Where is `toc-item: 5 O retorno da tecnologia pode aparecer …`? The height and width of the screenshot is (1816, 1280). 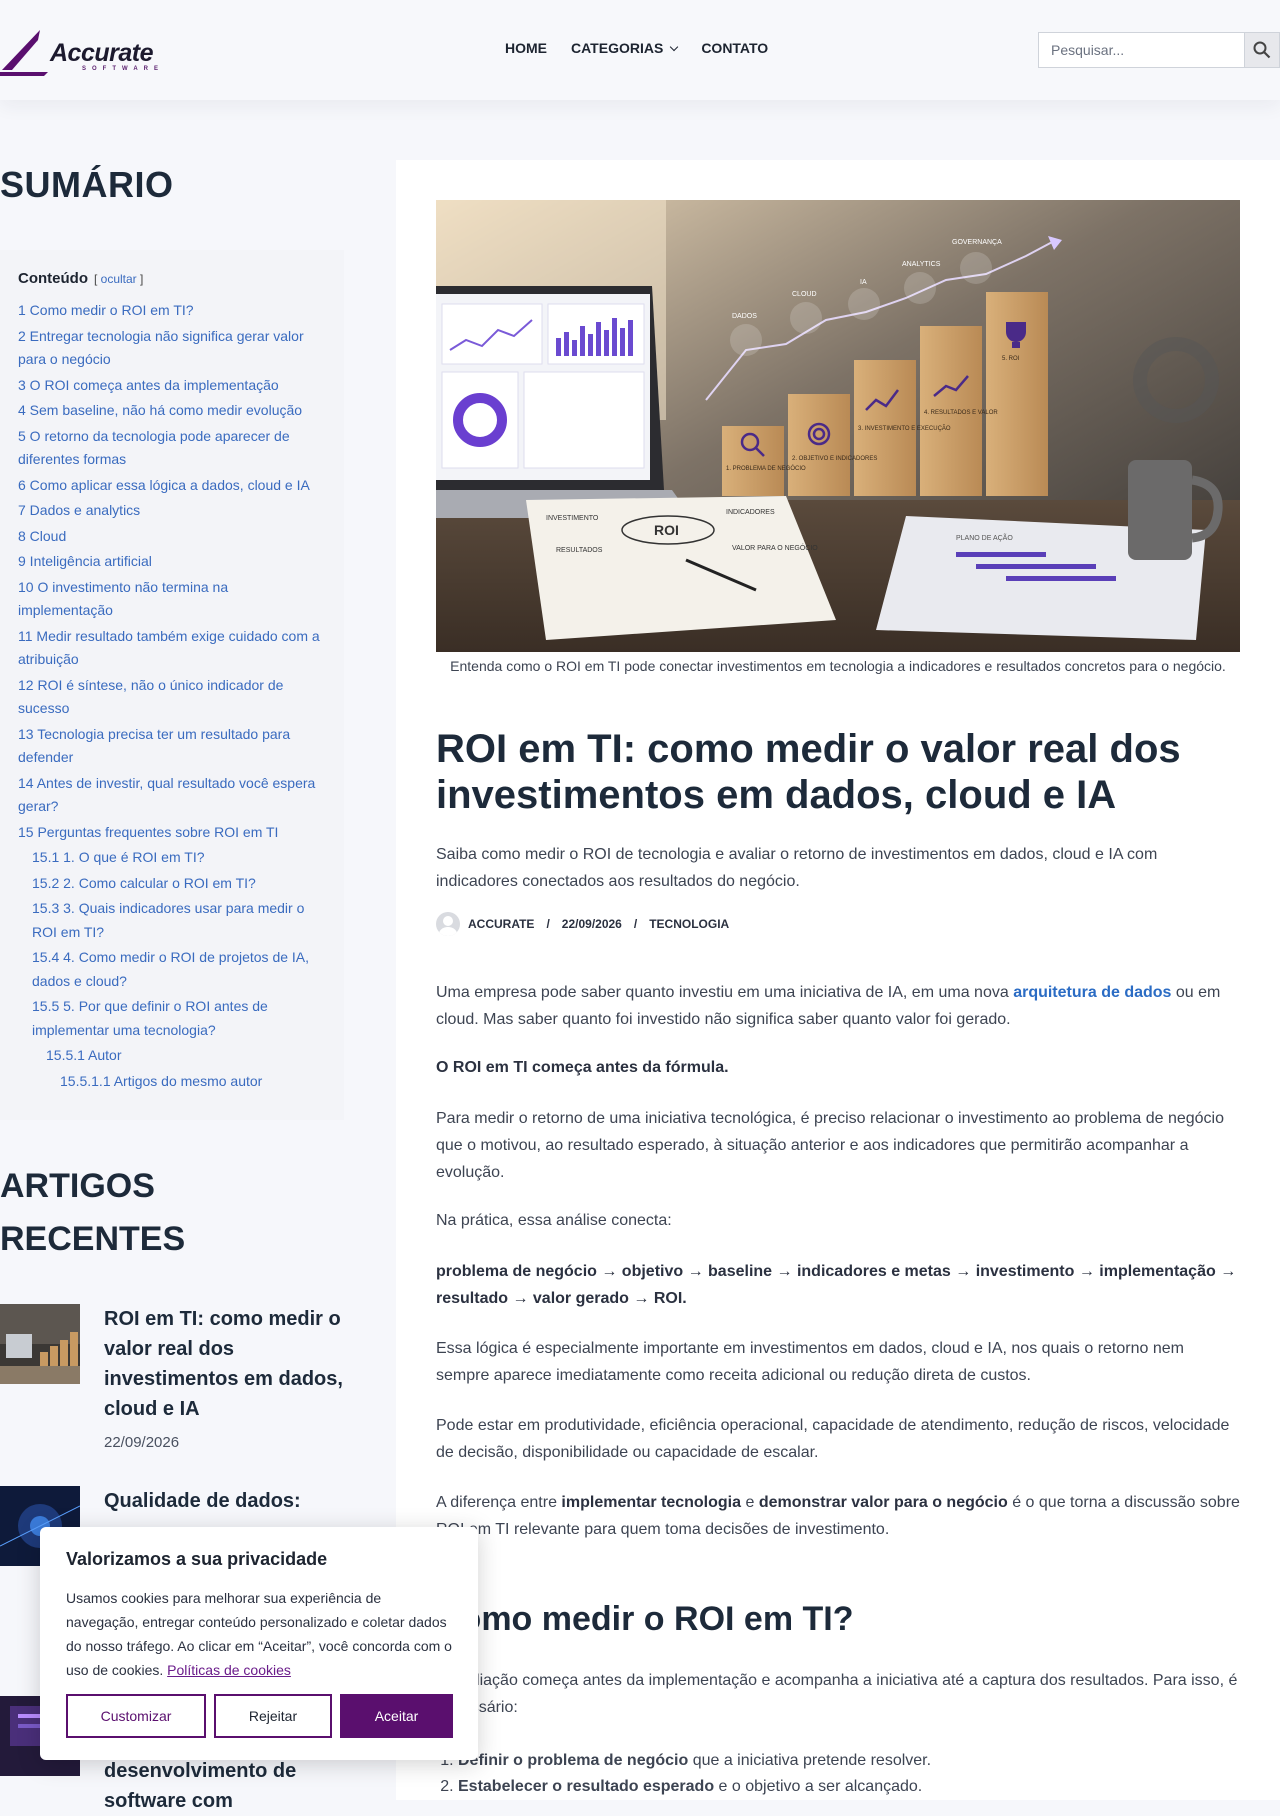 toc-item: 5 O retorno da tecnologia pode aparecer … is located at coordinates (172, 448).